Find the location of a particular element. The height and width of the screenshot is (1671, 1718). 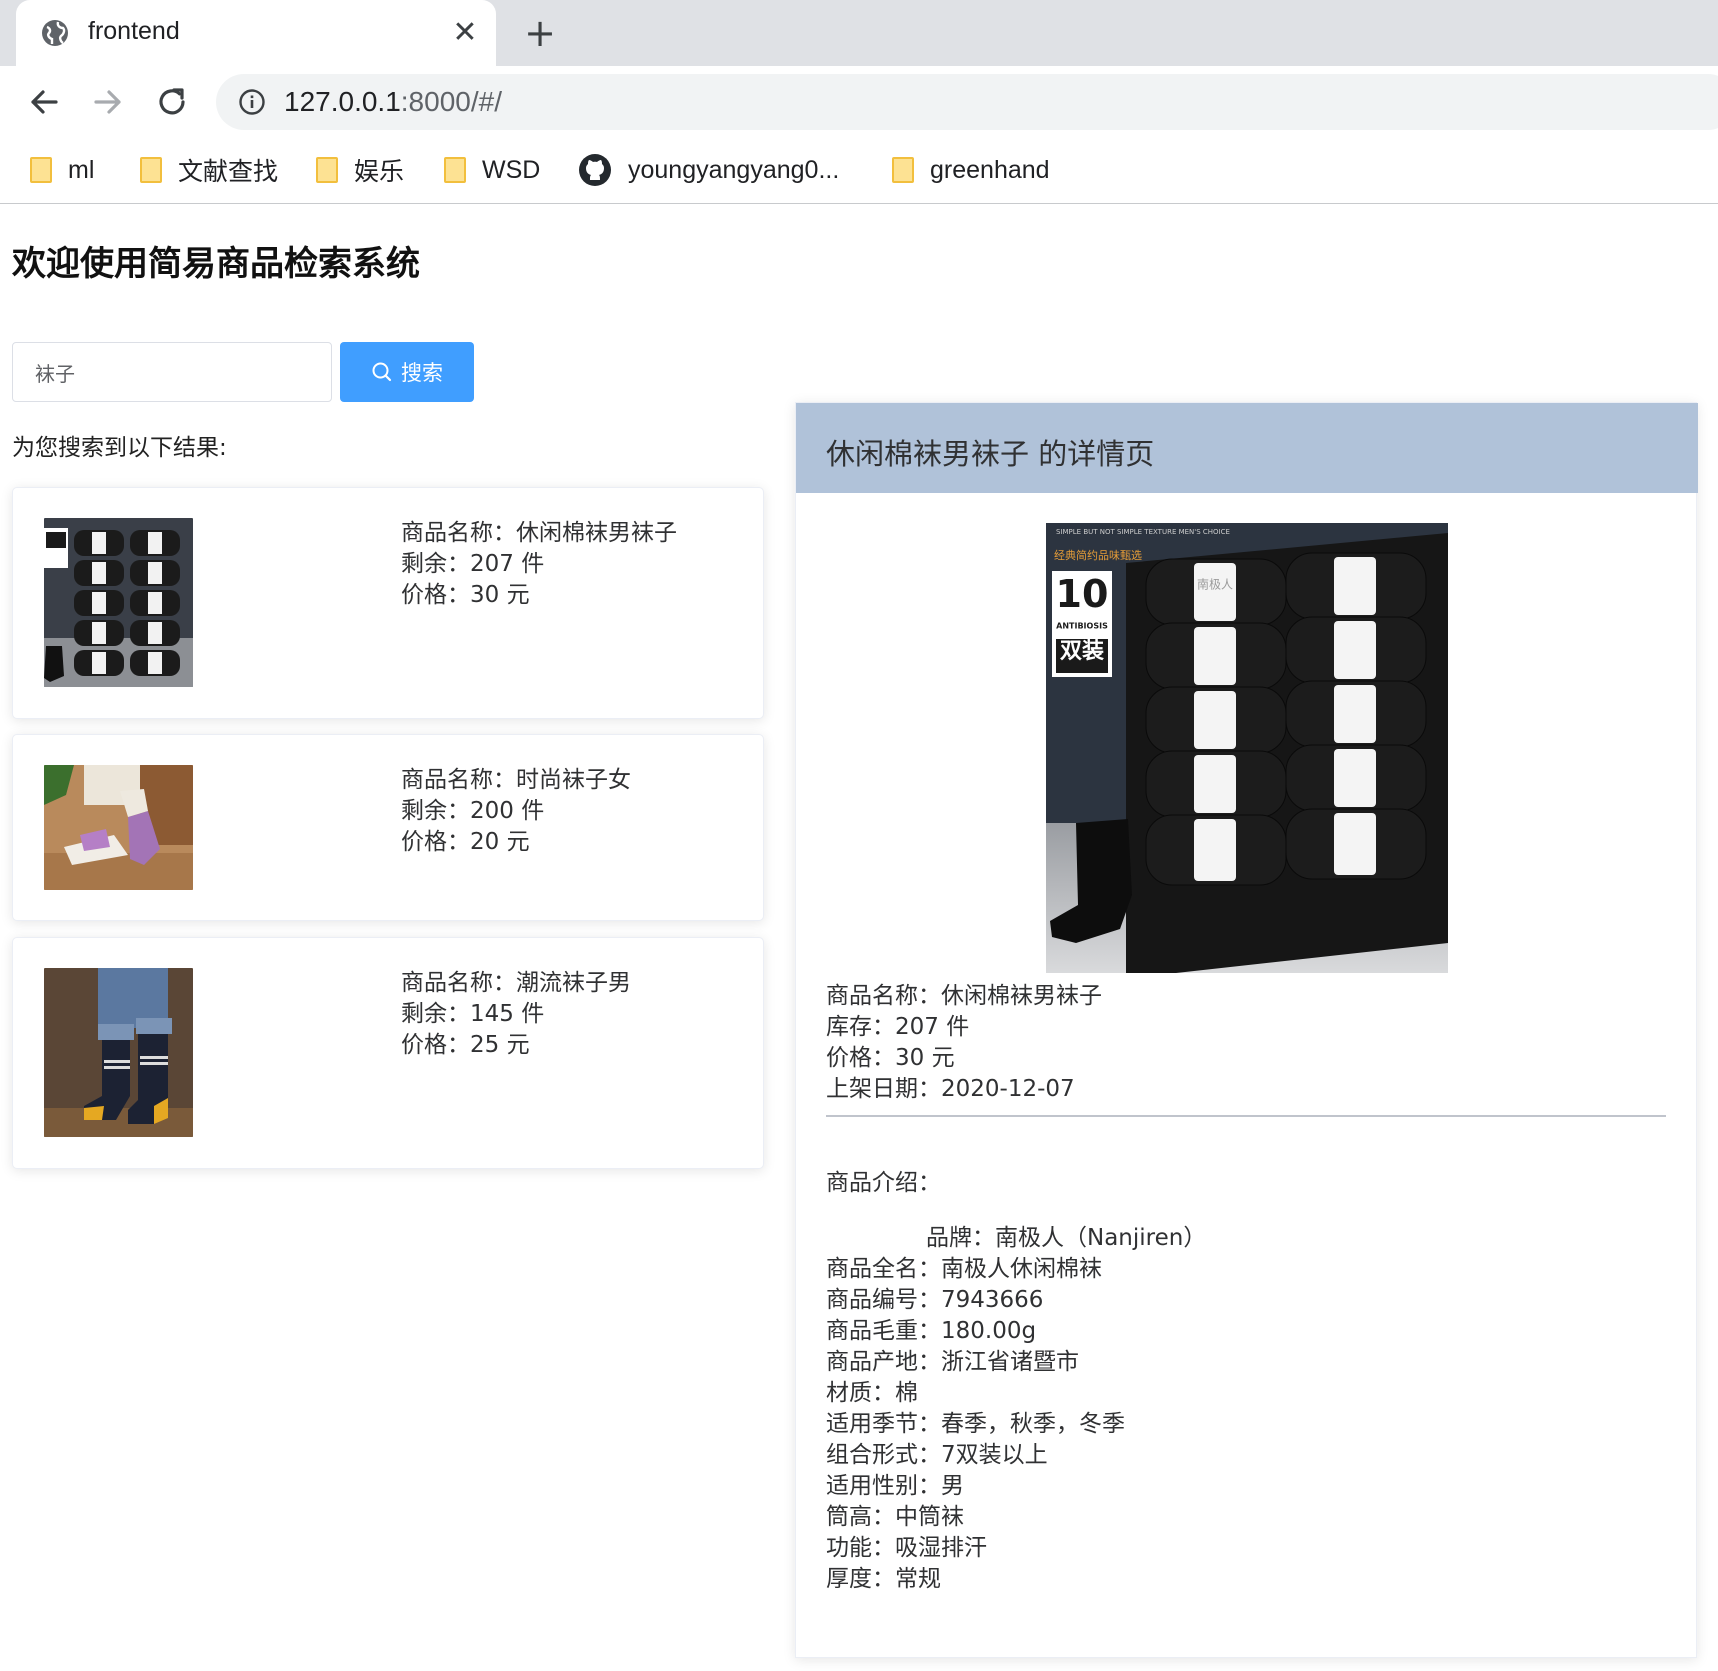

search-icon is located at coordinates (382, 372).